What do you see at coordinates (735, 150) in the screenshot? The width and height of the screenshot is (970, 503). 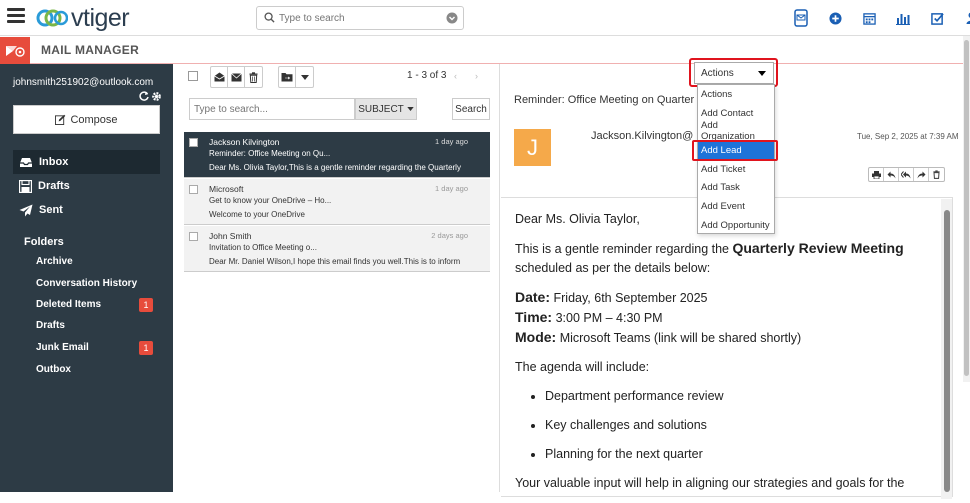 I see `add-lead-highlight-box` at bounding box center [735, 150].